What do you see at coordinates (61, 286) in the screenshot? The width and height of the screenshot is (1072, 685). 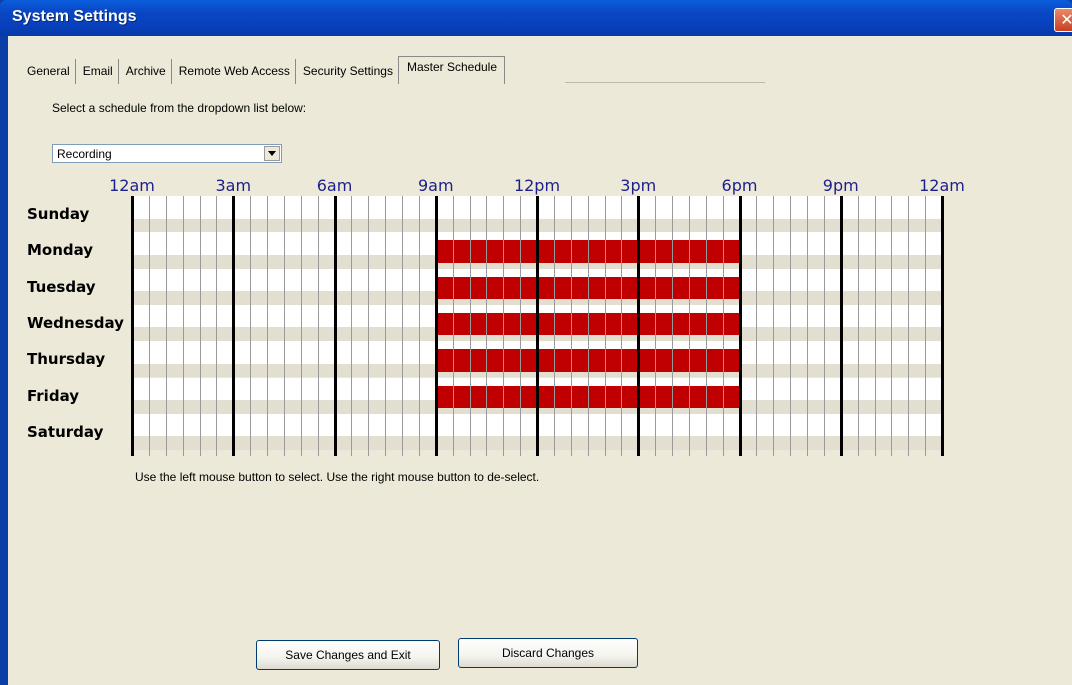 I see `day-label: Tuesday` at bounding box center [61, 286].